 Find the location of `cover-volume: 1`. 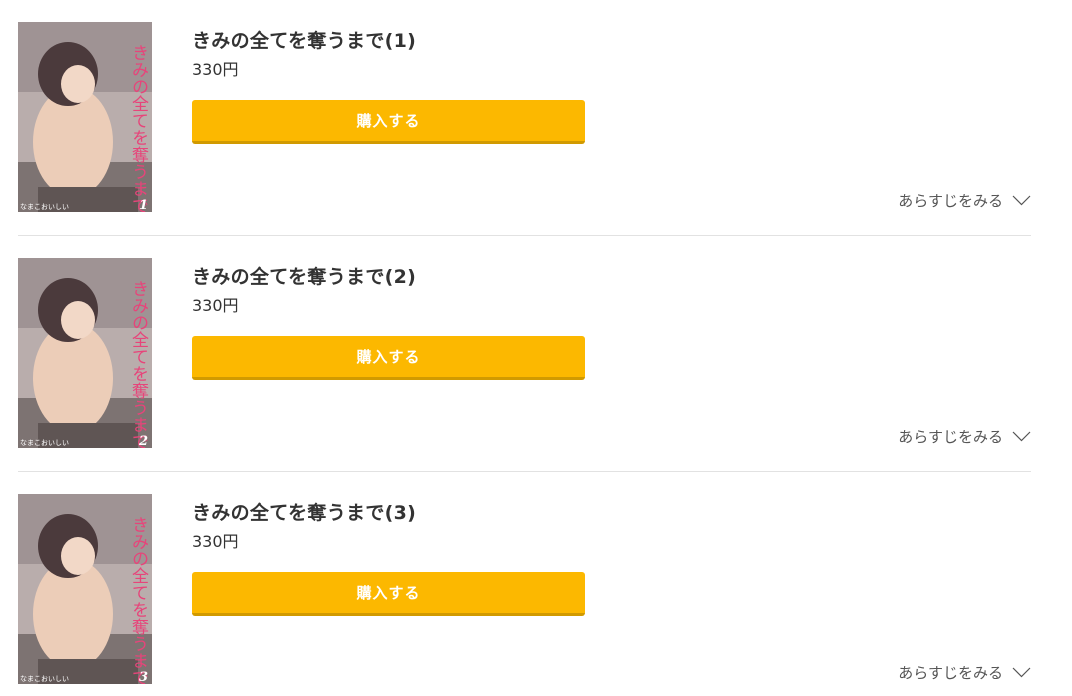

cover-volume: 1 is located at coordinates (143, 205).